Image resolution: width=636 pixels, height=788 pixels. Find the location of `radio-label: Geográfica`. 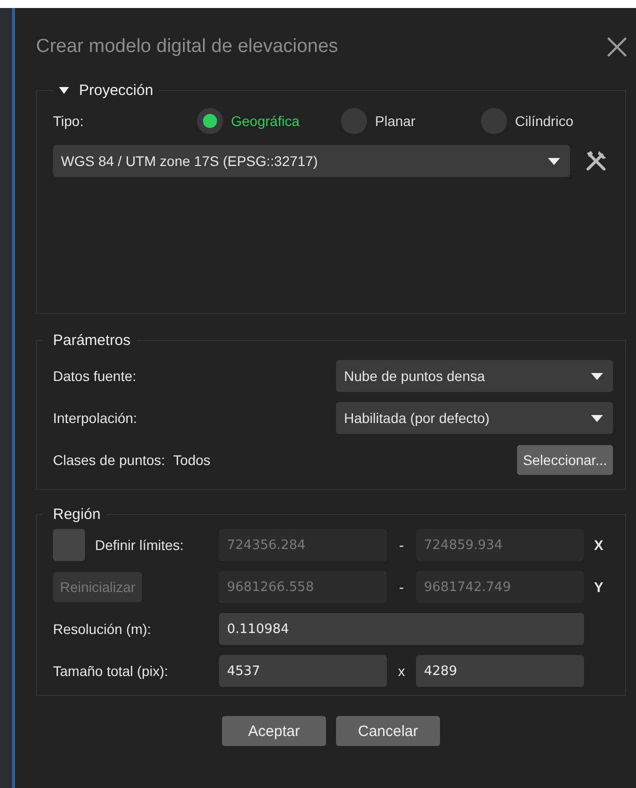

radio-label: Geográfica is located at coordinates (265, 121).